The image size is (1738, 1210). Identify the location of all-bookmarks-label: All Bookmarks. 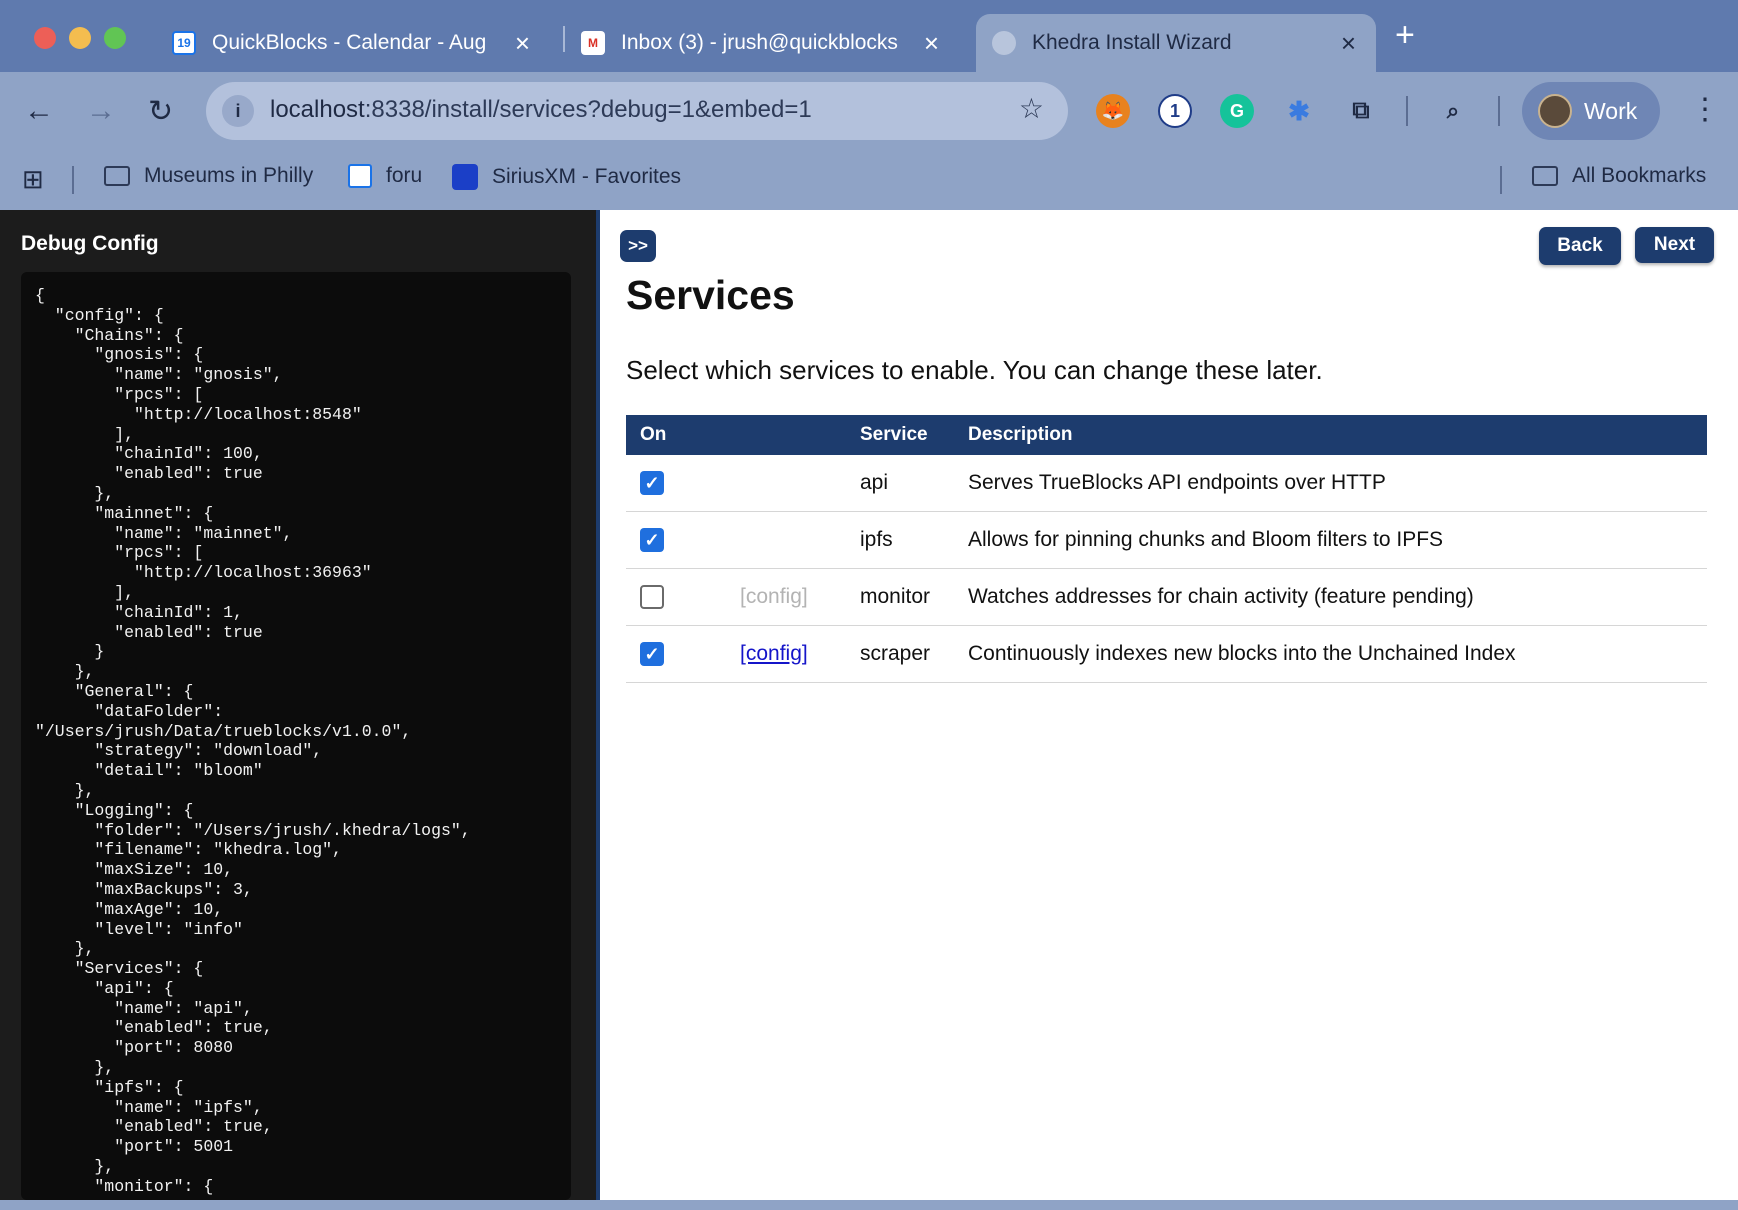
(1639, 175).